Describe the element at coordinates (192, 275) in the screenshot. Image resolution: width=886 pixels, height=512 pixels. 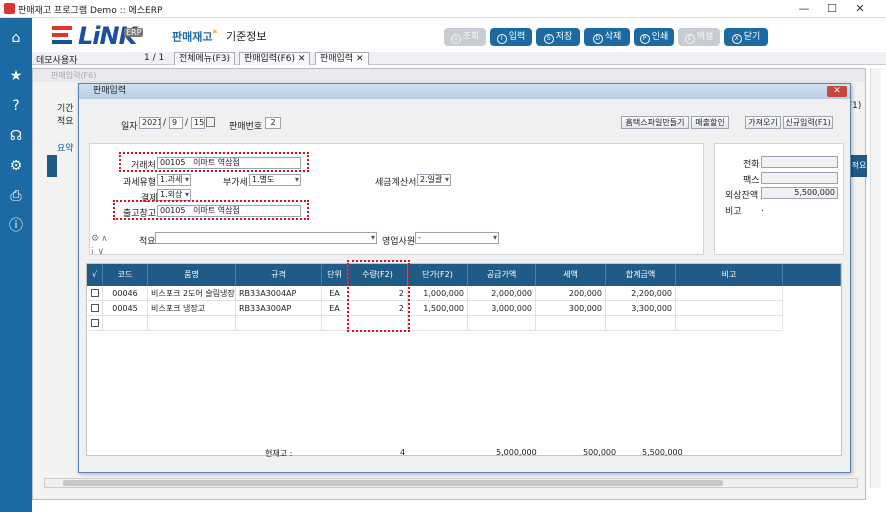
I see `grid-header-2: 품명` at that location.